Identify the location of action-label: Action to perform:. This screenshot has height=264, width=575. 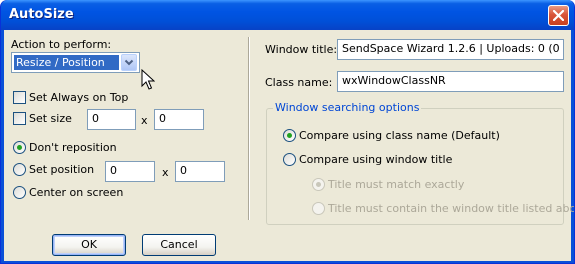
(61, 44).